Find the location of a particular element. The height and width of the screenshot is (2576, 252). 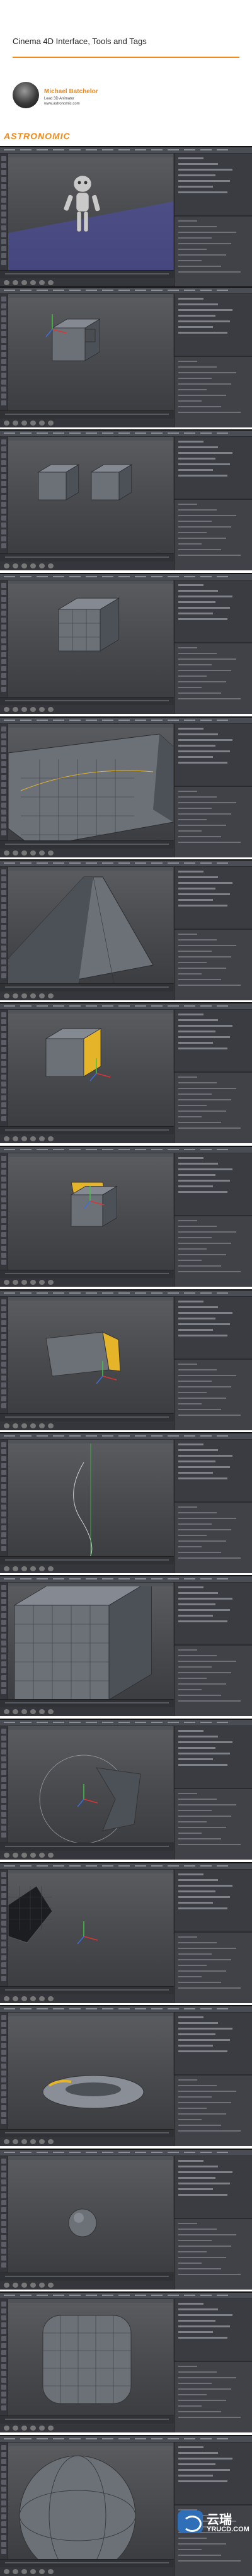

timeline is located at coordinates (87, 1847).